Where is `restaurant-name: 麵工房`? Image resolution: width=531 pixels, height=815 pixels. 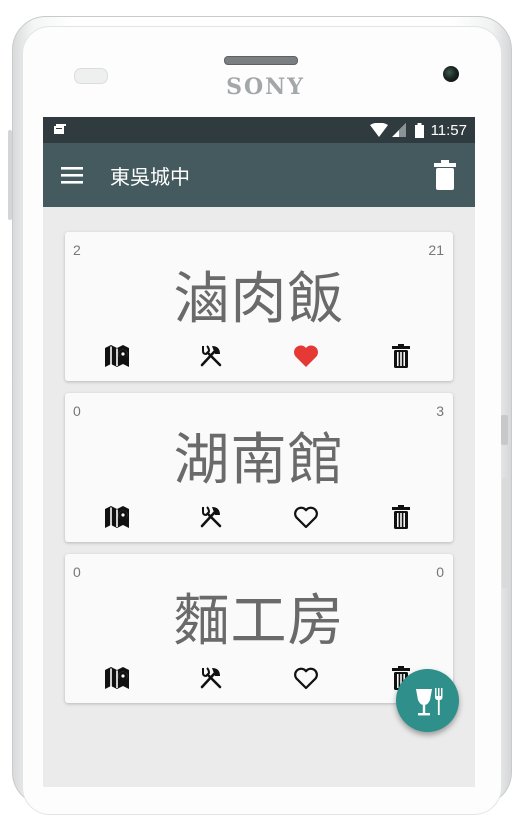 restaurant-name: 麵工房 is located at coordinates (259, 621).